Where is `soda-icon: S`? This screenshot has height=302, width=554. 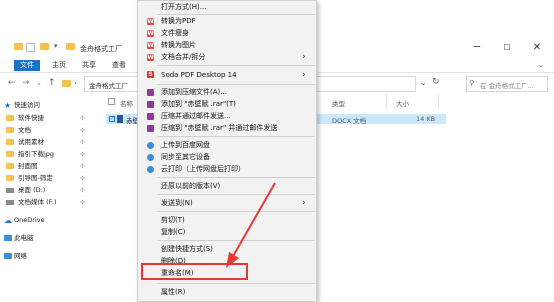 soda-icon: S is located at coordinates (150, 74).